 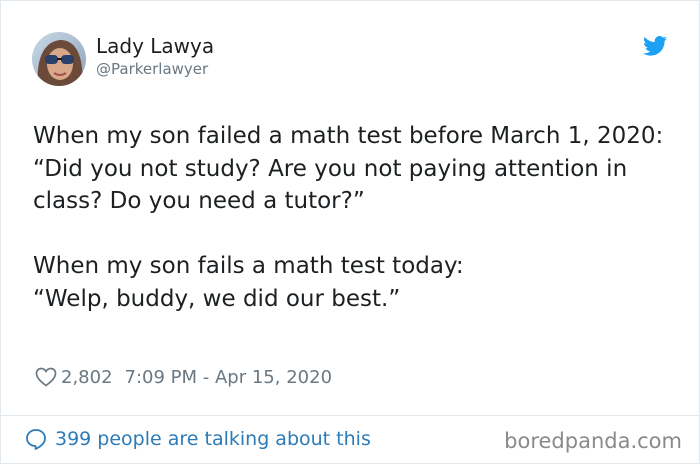 What do you see at coordinates (350, 415) in the screenshot?
I see `divider` at bounding box center [350, 415].